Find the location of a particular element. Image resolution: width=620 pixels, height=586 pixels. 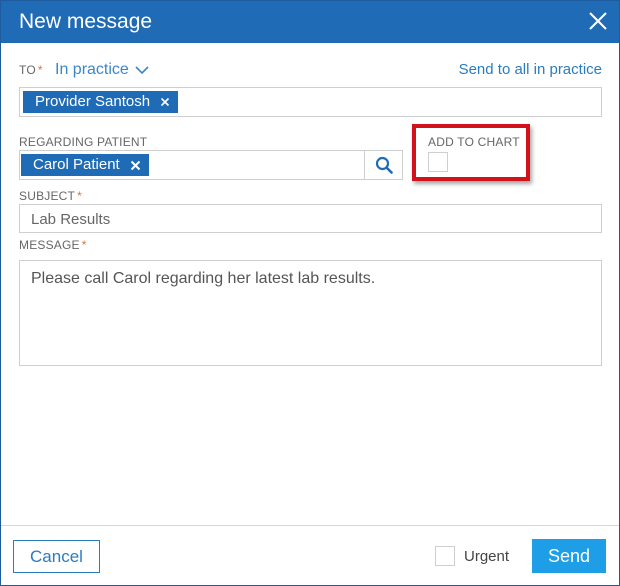

urgent-label: Urgent is located at coordinates (487, 556).